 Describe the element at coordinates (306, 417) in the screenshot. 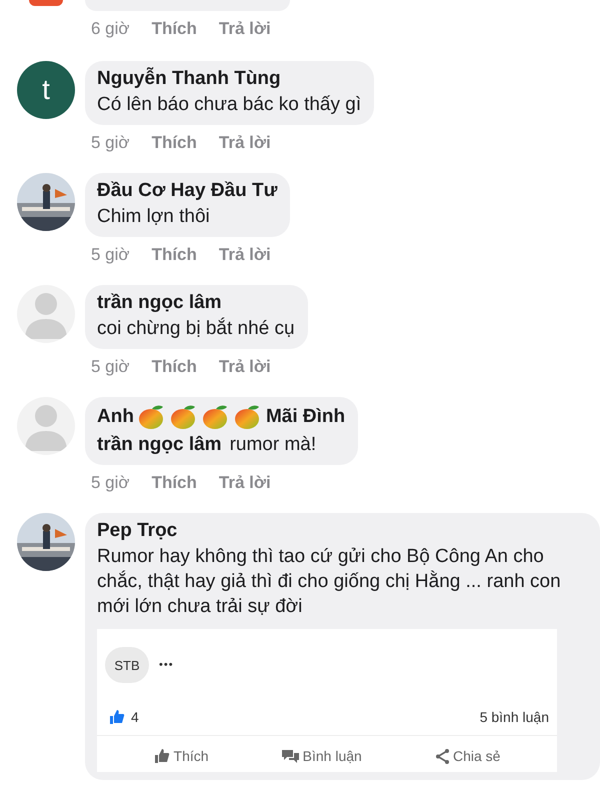

I see `commenter-name: Mãi Đình` at that location.